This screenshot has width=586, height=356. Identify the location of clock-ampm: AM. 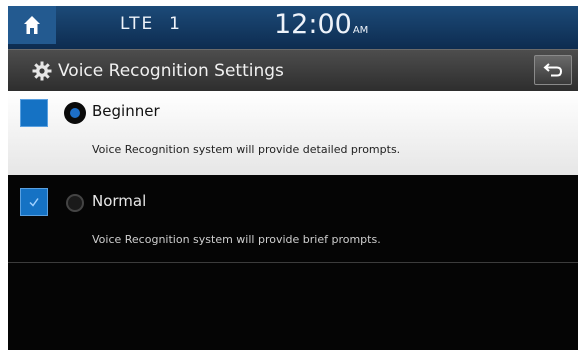
(360, 30).